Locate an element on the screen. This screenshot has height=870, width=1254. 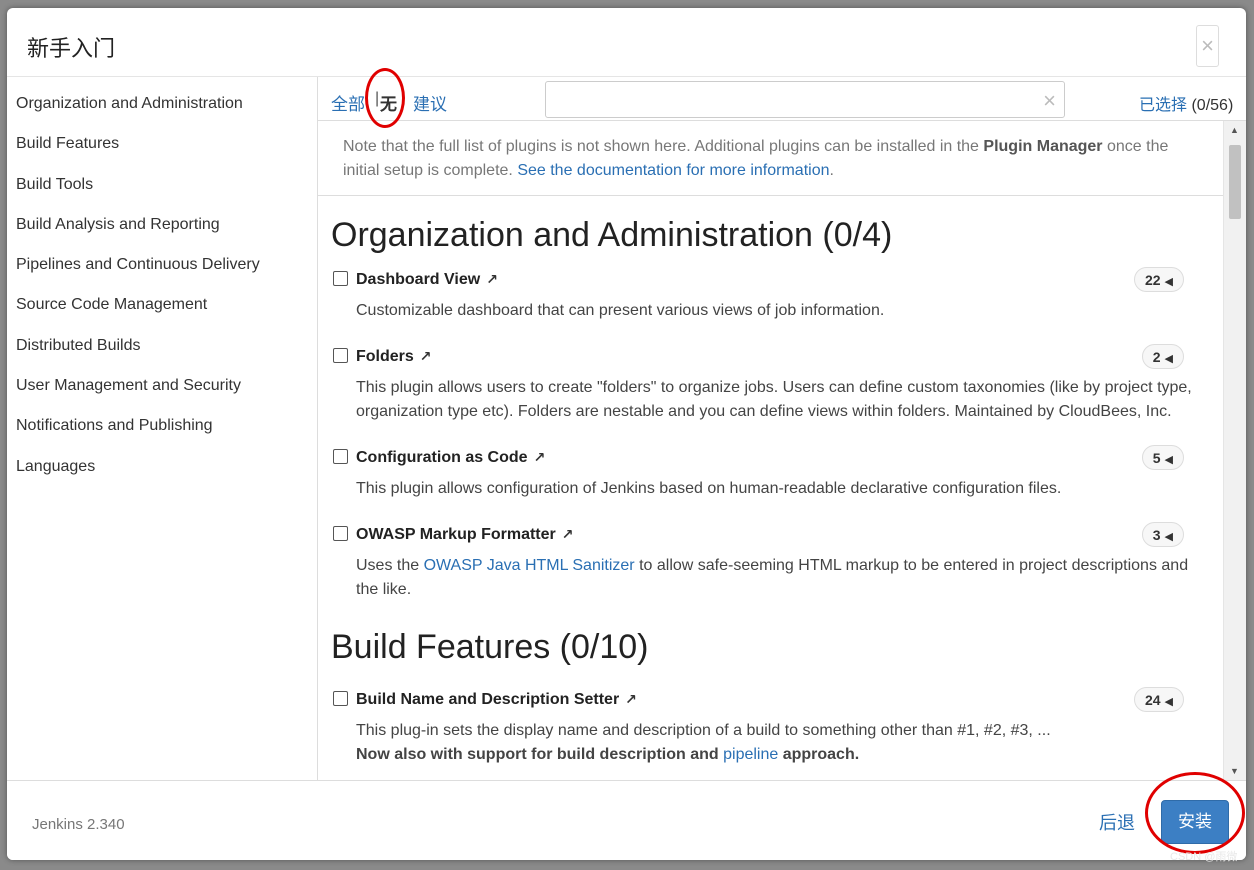
plugin-name: Configuration as Code is located at coordinates (442, 457).